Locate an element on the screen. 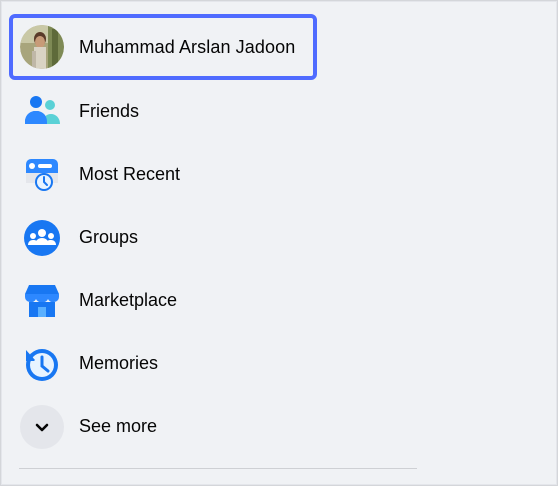 The height and width of the screenshot is (488, 560). avatar is located at coordinates (42, 47).